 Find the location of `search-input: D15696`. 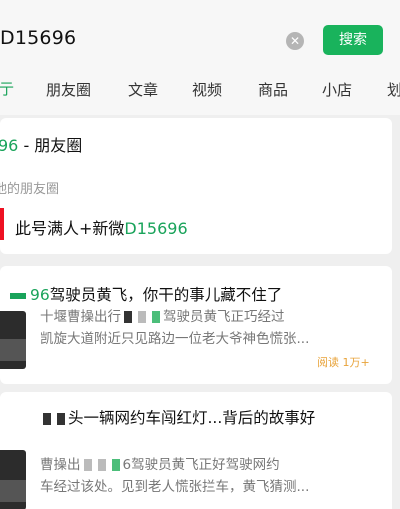

search-input: D15696 is located at coordinates (38, 38).